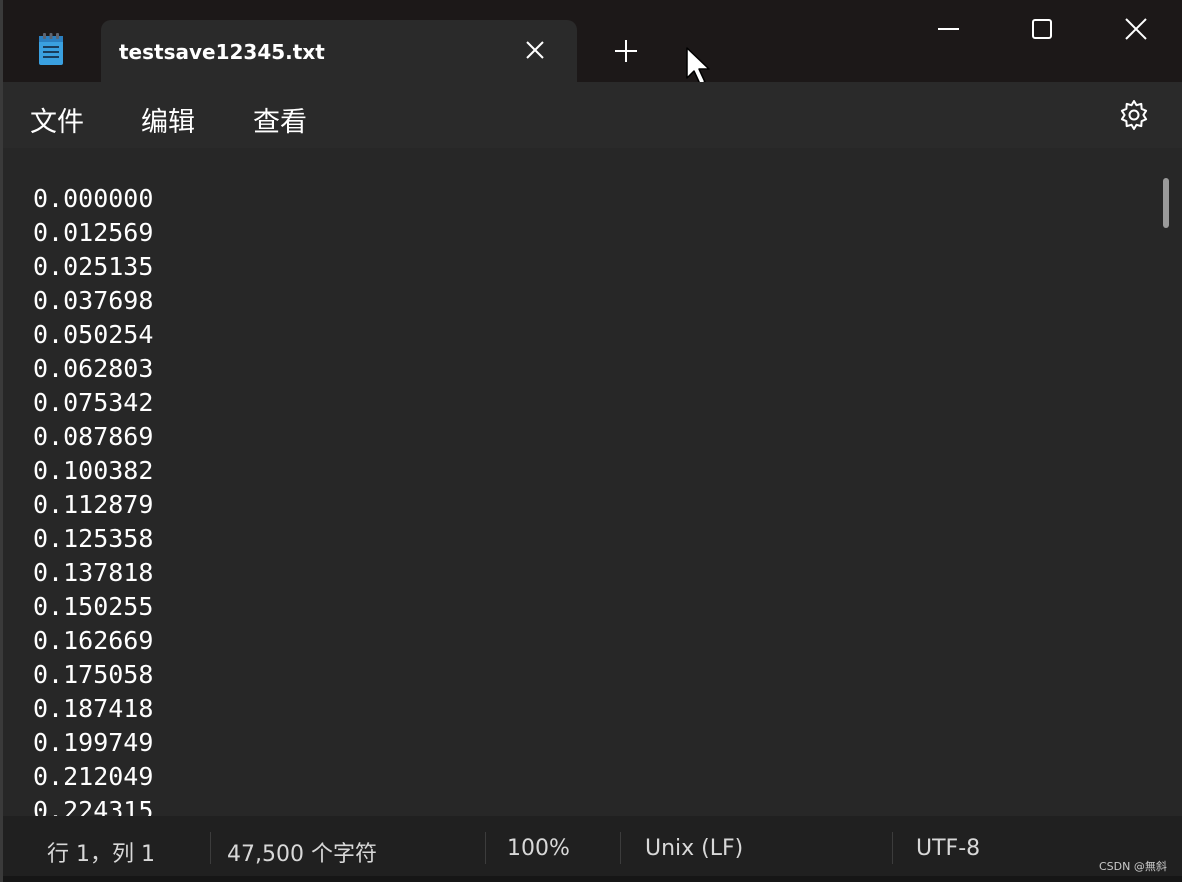 This screenshot has width=1182, height=882. Describe the element at coordinates (948, 848) in the screenshot. I see `status-encoding: UTF-8` at that location.